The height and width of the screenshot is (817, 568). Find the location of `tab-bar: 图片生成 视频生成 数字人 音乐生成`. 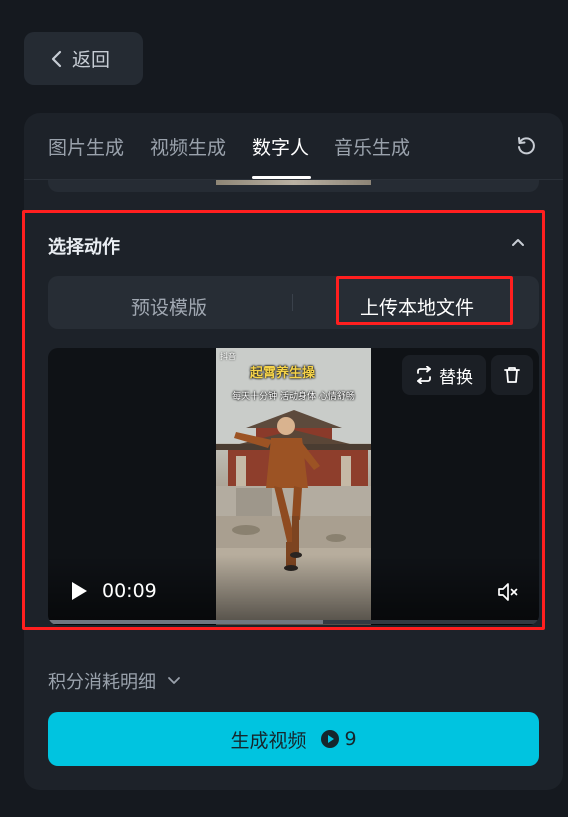

tab-bar: 图片生成 视频生成 数字人 音乐生成 is located at coordinates (293, 146).